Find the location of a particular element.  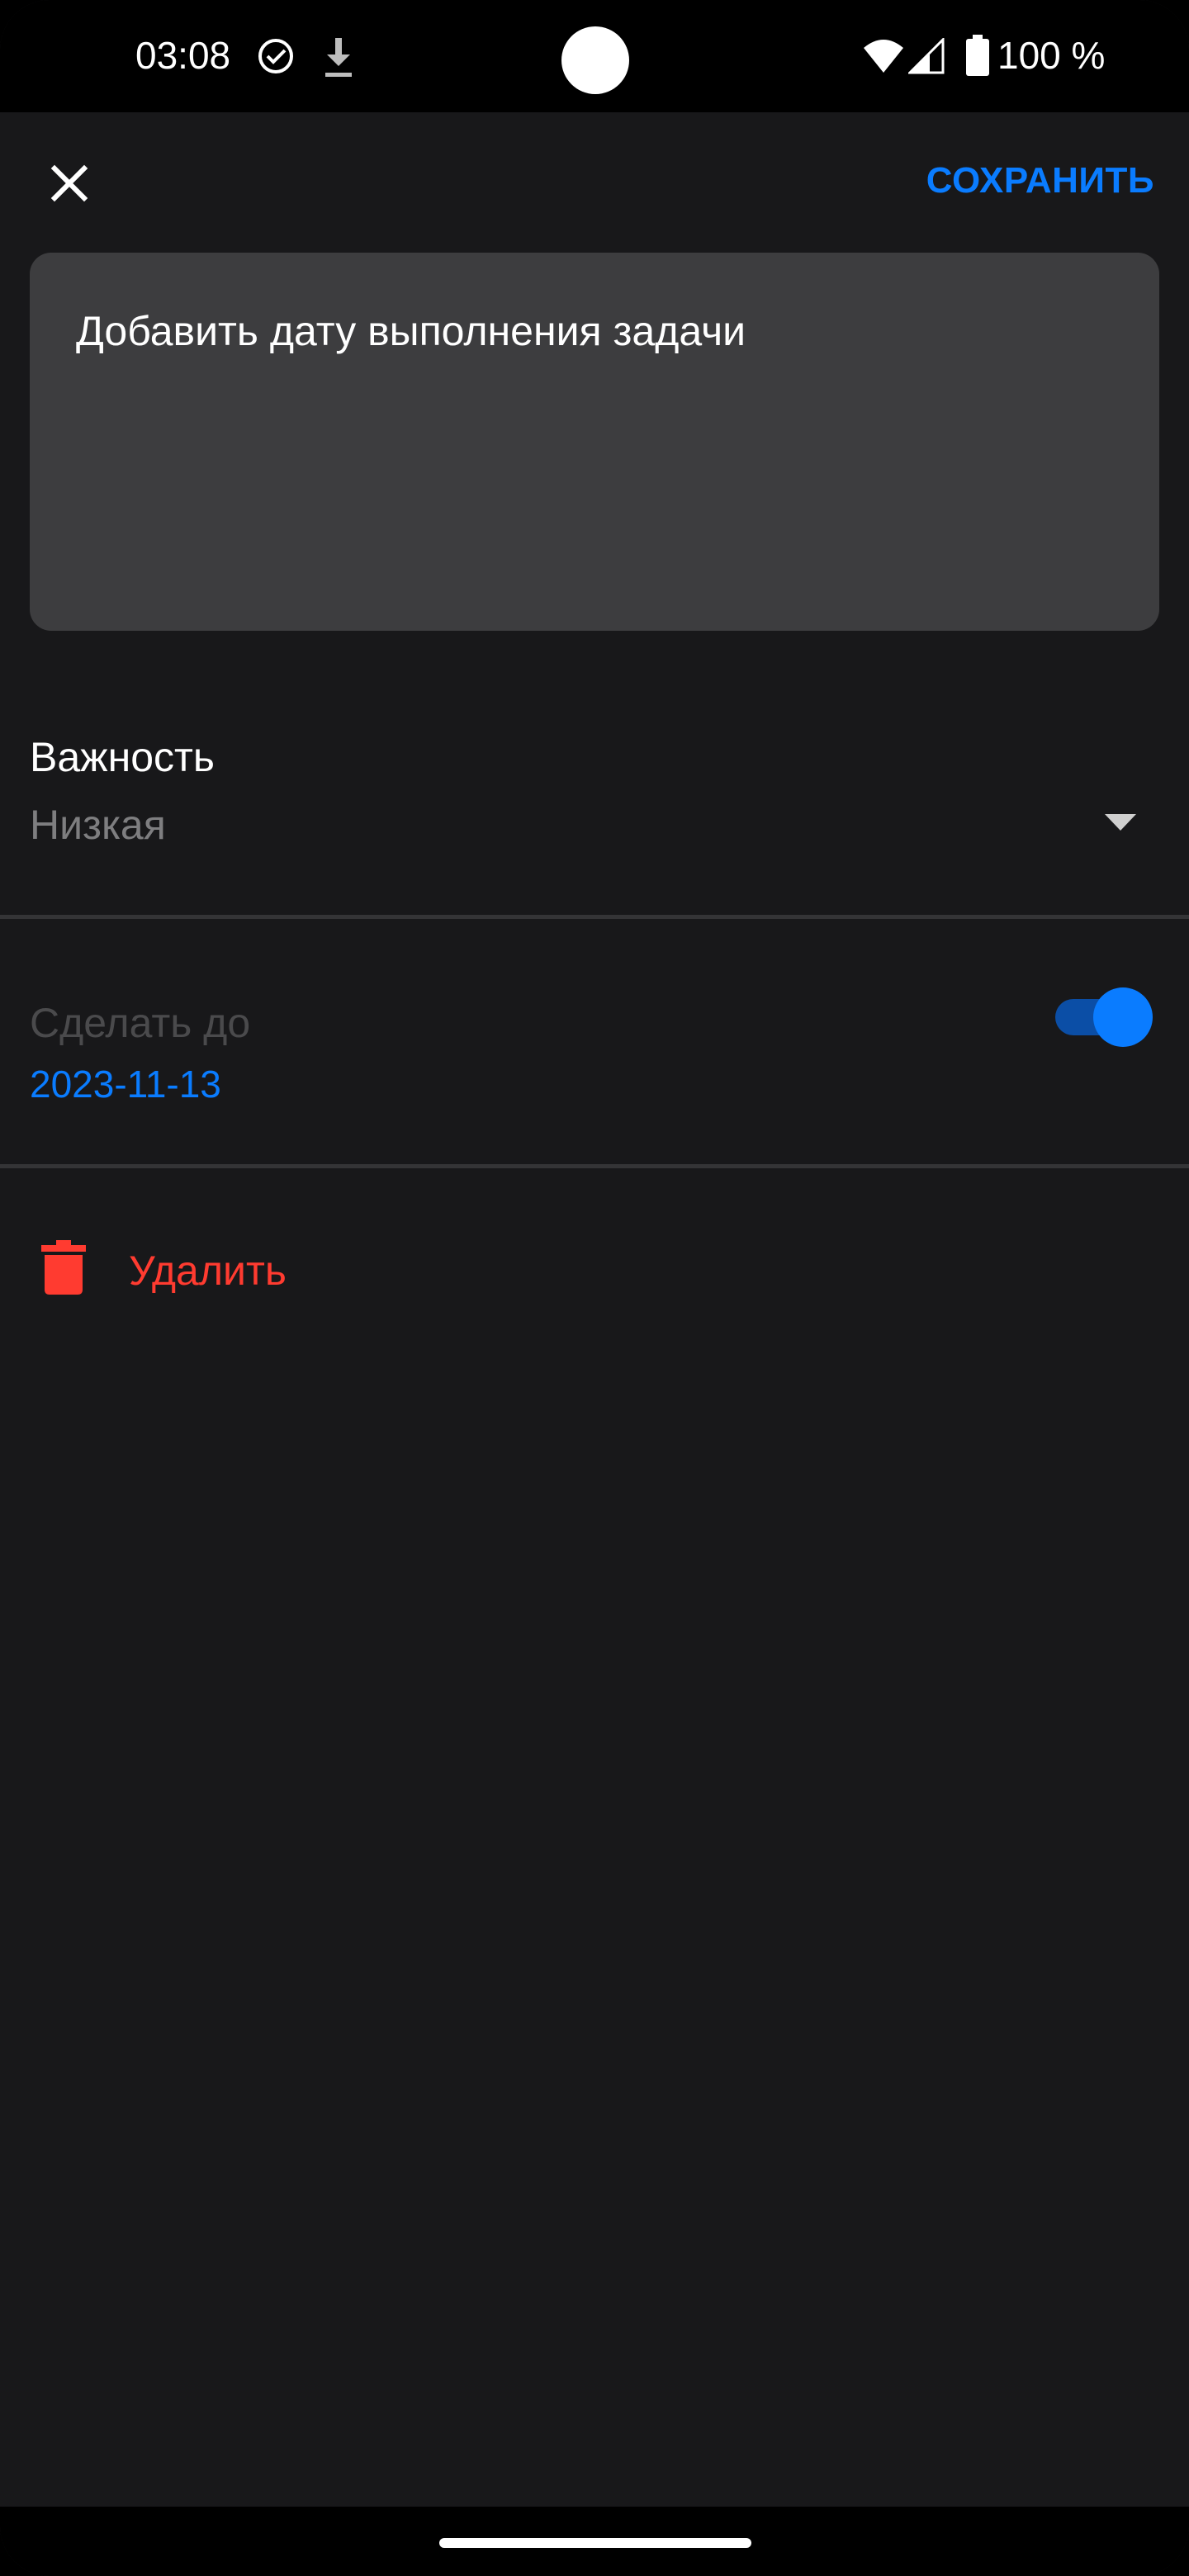

signal-icon is located at coordinates (926, 56).